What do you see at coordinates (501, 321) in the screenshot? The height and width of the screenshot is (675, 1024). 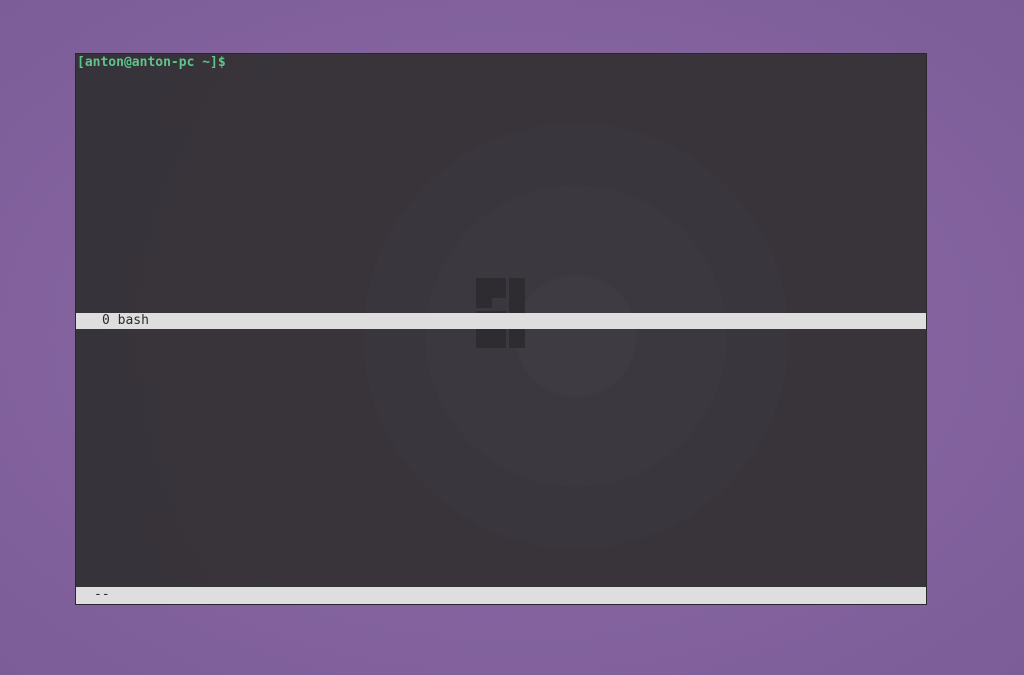 I see `tmux-status-bar: 0 bash` at bounding box center [501, 321].